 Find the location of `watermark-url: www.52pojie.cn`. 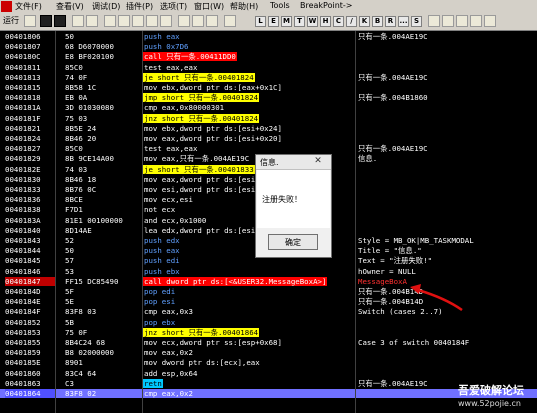

watermark-url: www.52pojie.cn is located at coordinates (489, 403).